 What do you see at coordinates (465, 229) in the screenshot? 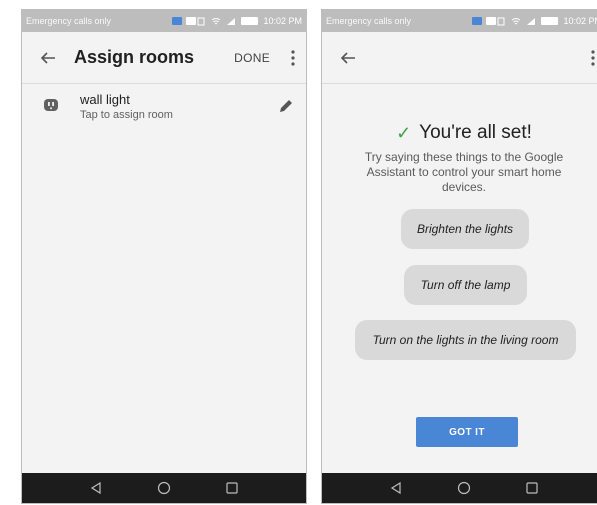
I see `suggestion-chip-1: Brighten the lights` at bounding box center [465, 229].